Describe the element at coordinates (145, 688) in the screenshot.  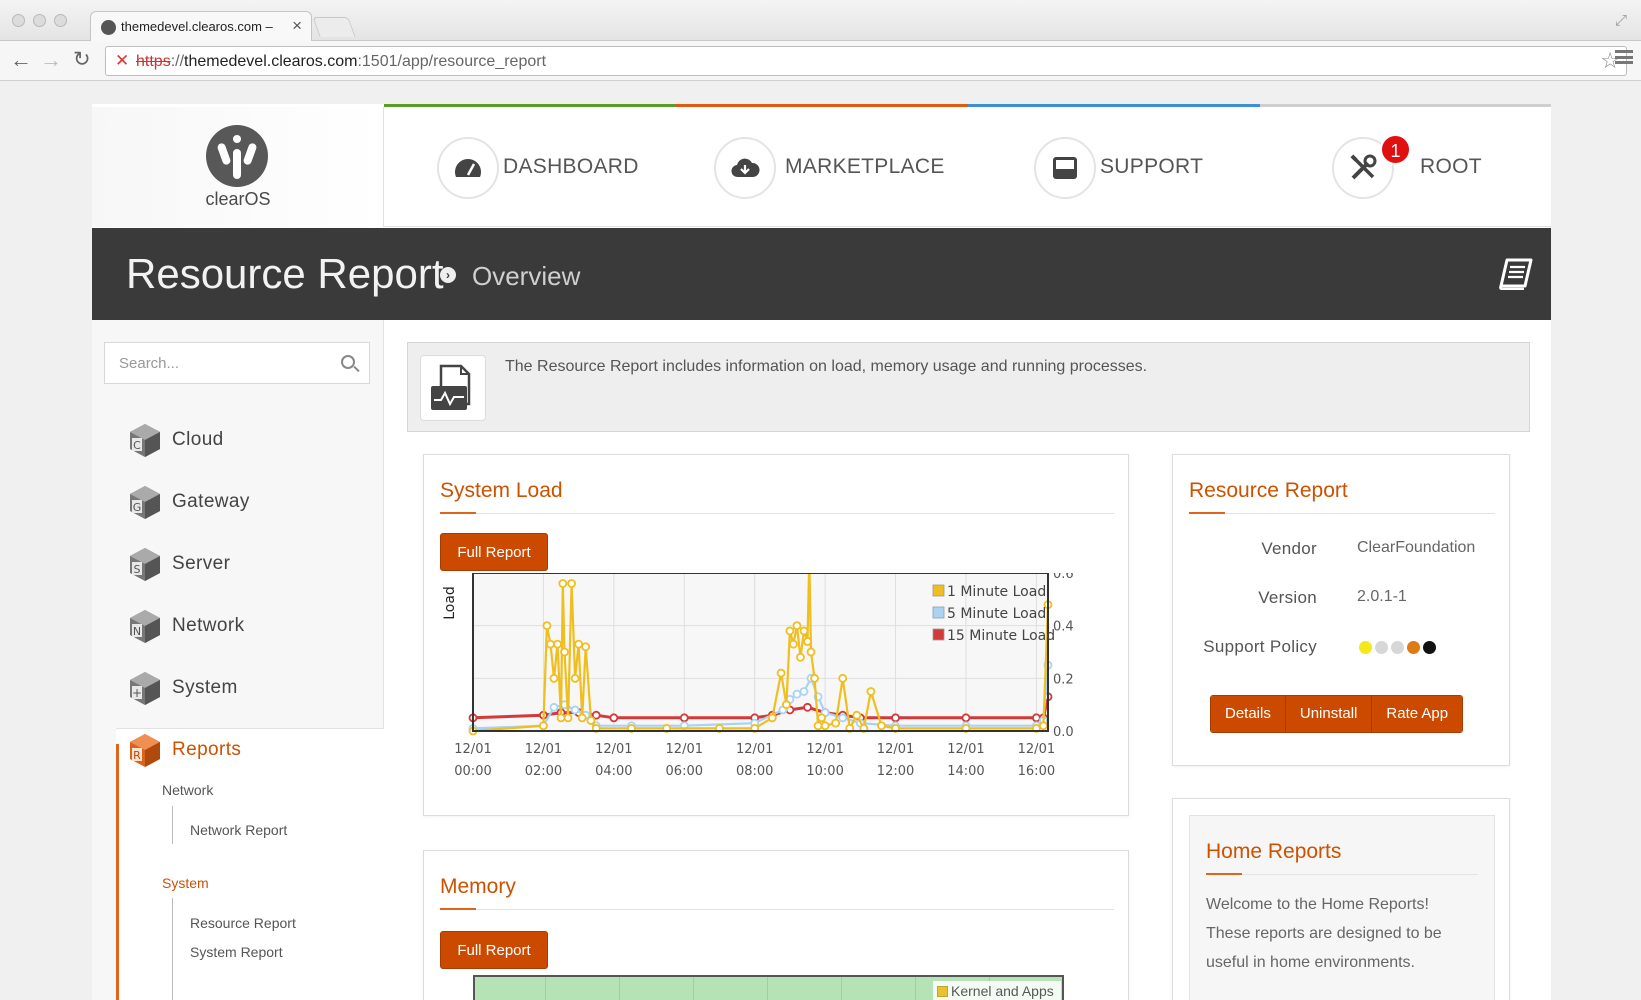
I see `system-cube-icon: +` at that location.